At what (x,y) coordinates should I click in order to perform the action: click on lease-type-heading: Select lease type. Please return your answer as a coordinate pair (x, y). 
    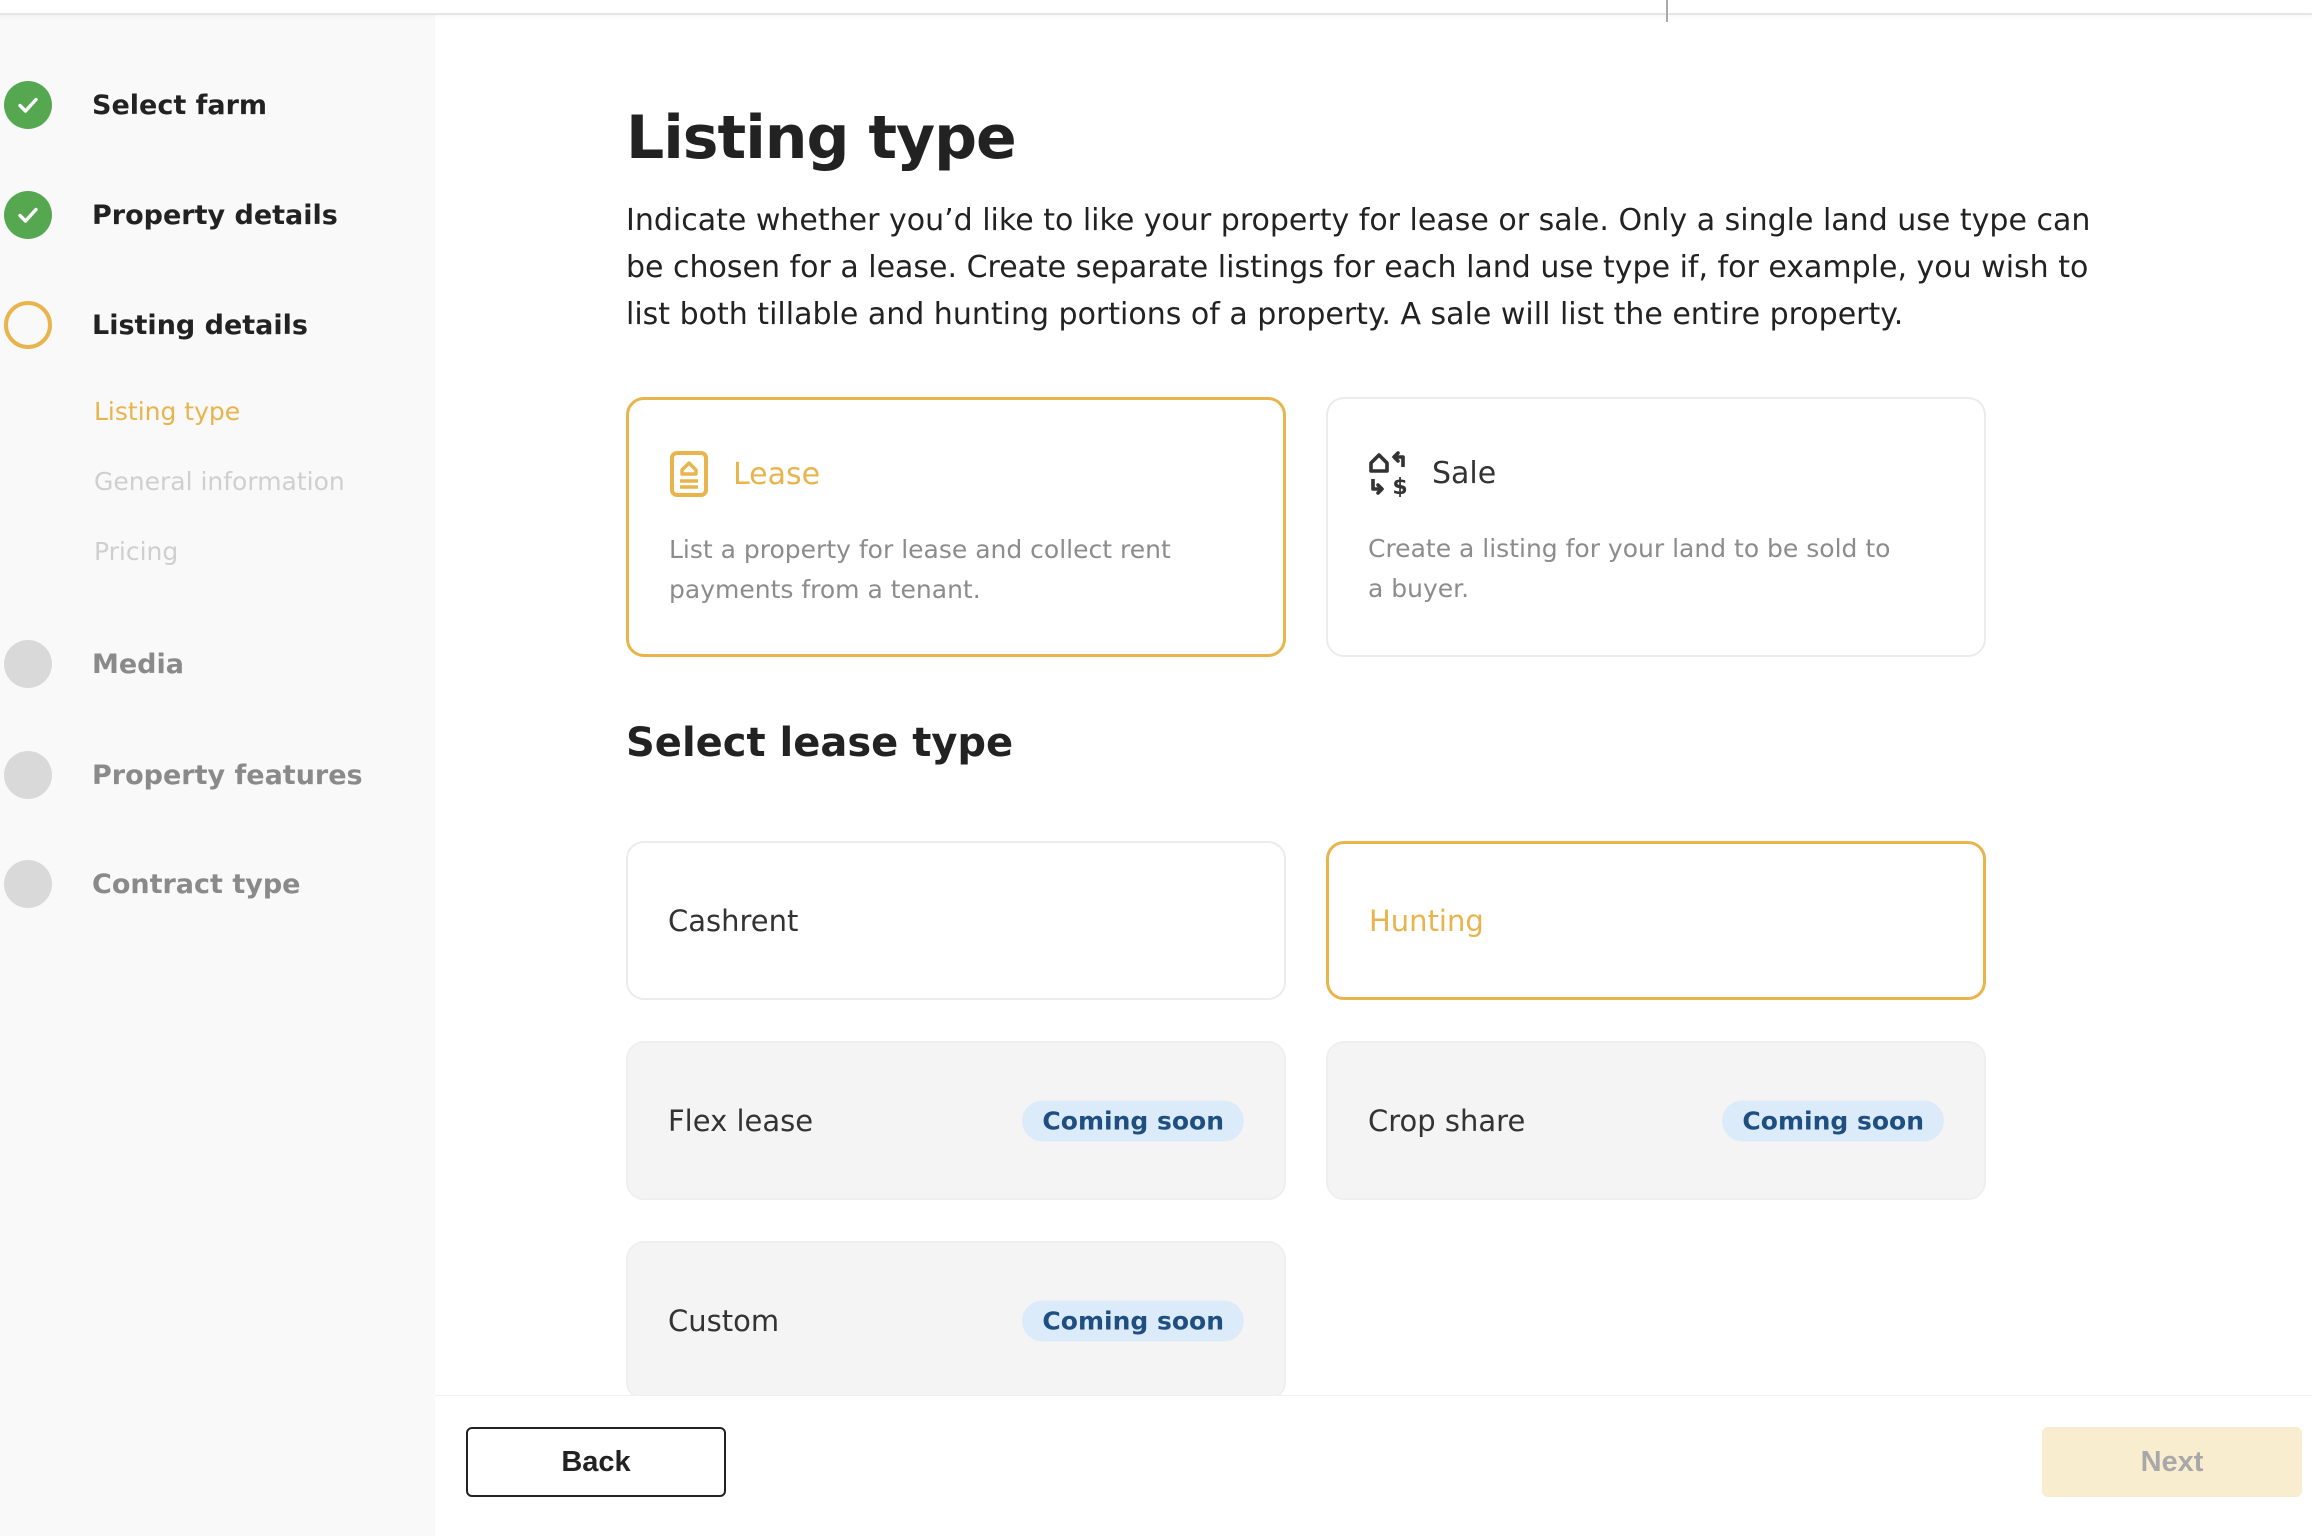
    Looking at the image, I should click on (820, 743).